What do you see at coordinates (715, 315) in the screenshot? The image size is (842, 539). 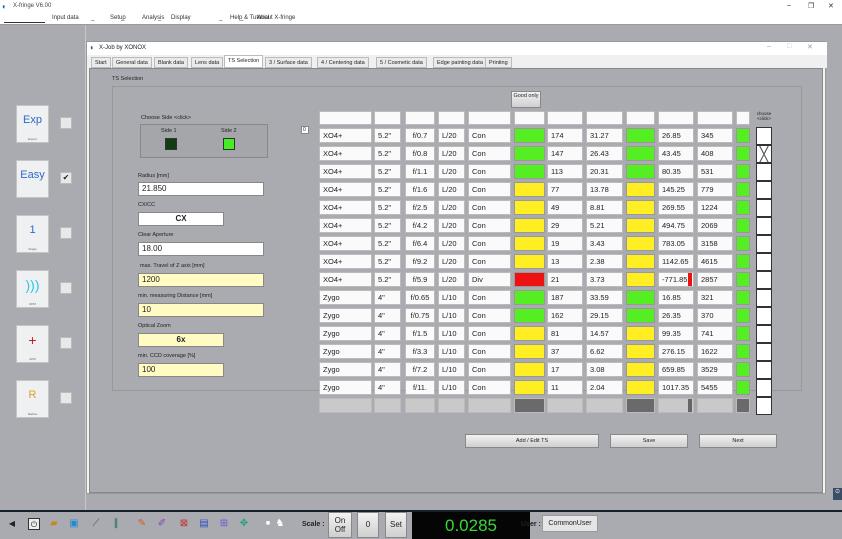 I see `table-cell: 370` at bounding box center [715, 315].